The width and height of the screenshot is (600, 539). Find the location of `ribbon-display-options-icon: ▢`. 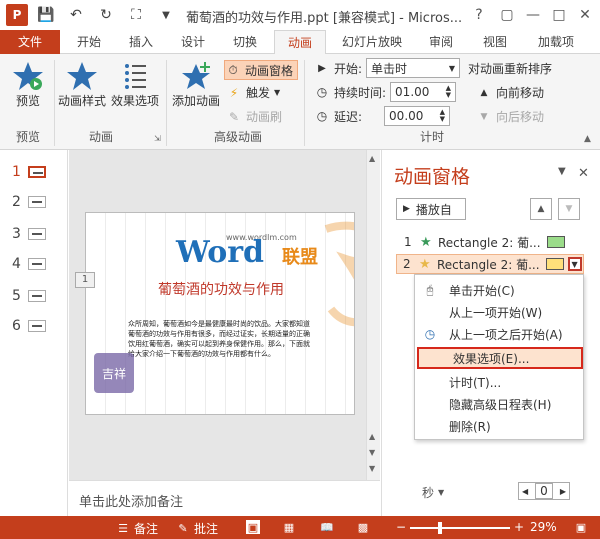

ribbon-display-options-icon: ▢ is located at coordinates (507, 15).